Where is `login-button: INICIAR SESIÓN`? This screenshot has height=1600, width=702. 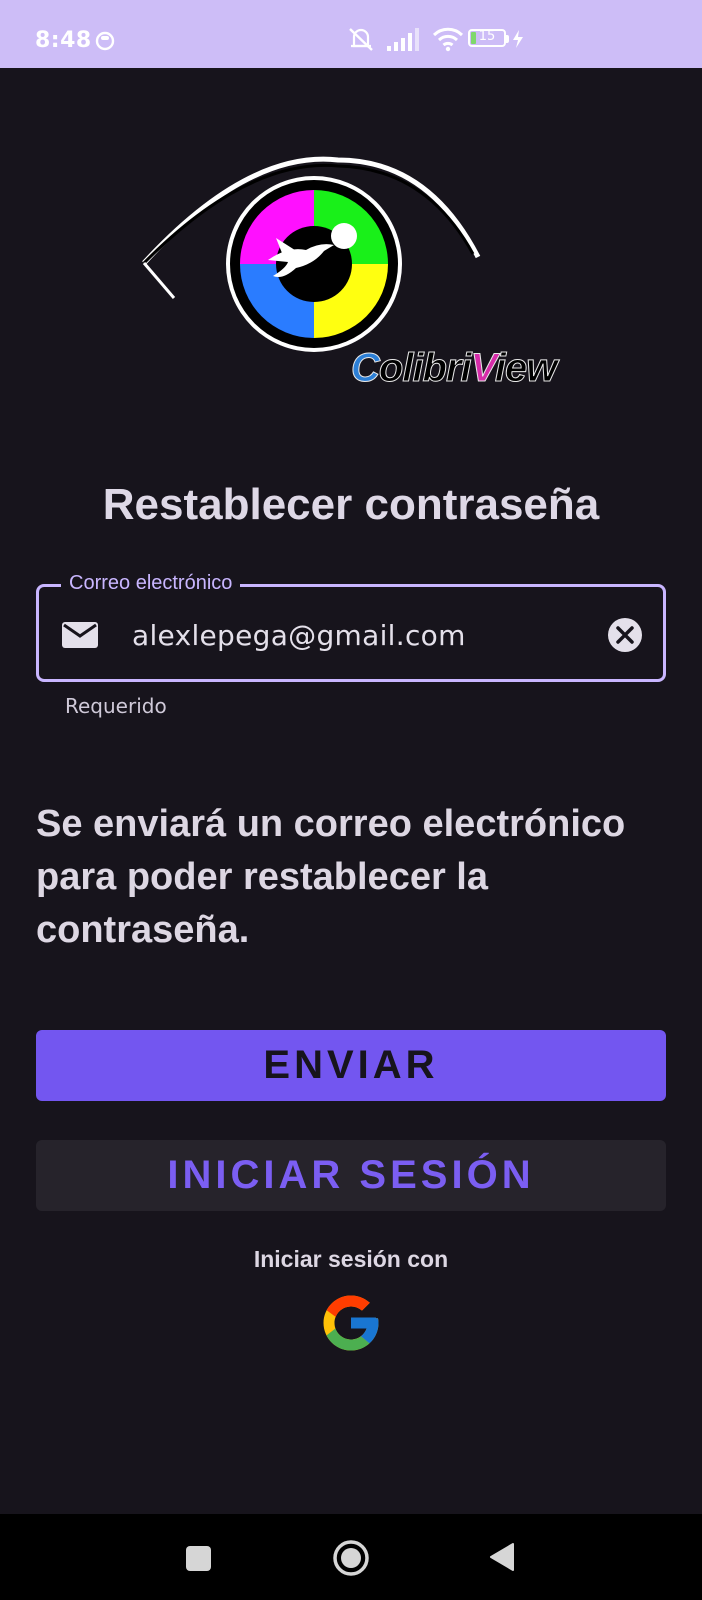 login-button: INICIAR SESIÓN is located at coordinates (351, 1175).